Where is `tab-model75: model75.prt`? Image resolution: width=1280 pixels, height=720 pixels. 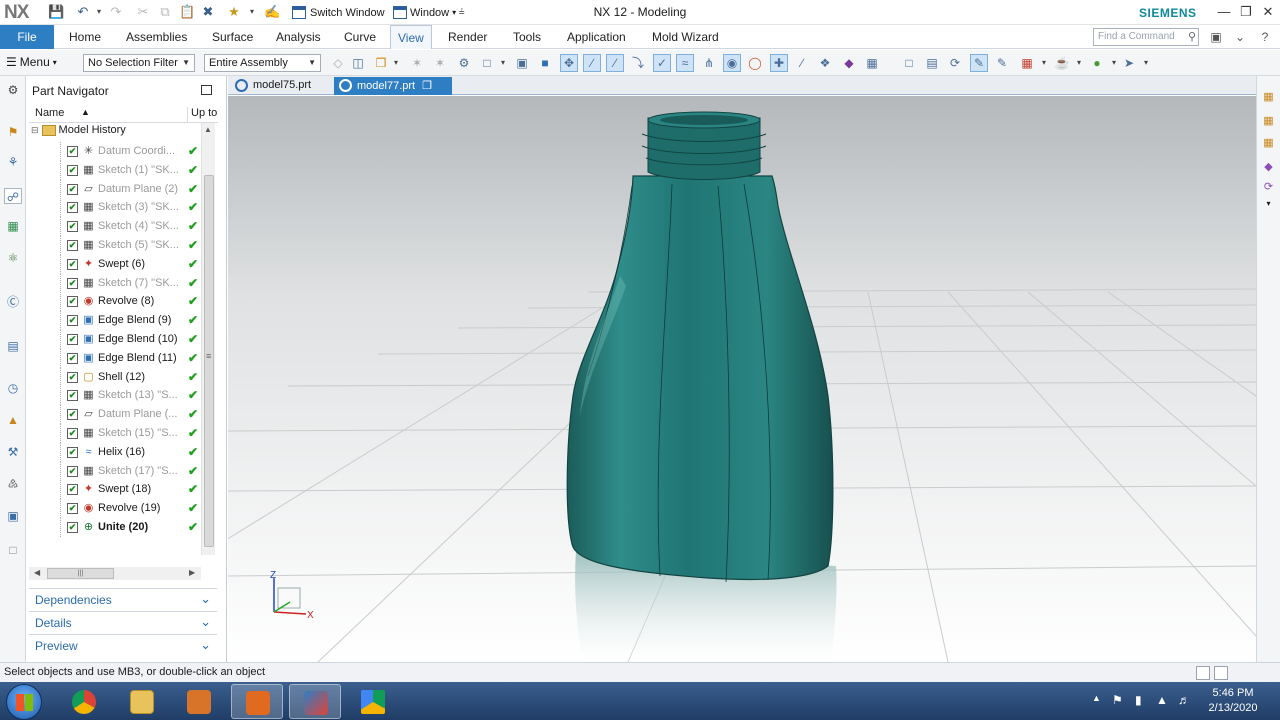 tab-model75: model75.prt is located at coordinates (281, 86).